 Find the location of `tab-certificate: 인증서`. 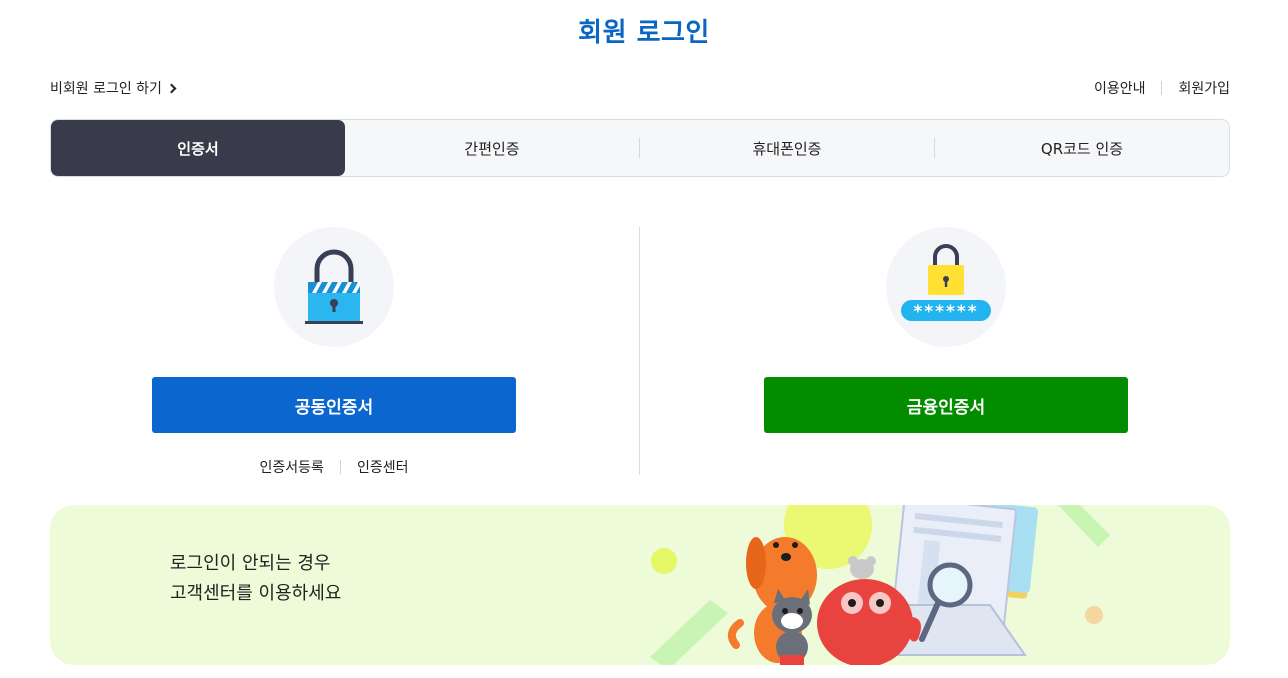

tab-certificate: 인증서 is located at coordinates (198, 148).